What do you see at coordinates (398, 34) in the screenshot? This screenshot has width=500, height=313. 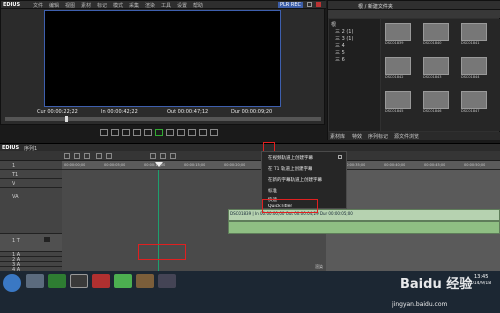 I see `clip-thumb: DSC01839` at bounding box center [398, 34].